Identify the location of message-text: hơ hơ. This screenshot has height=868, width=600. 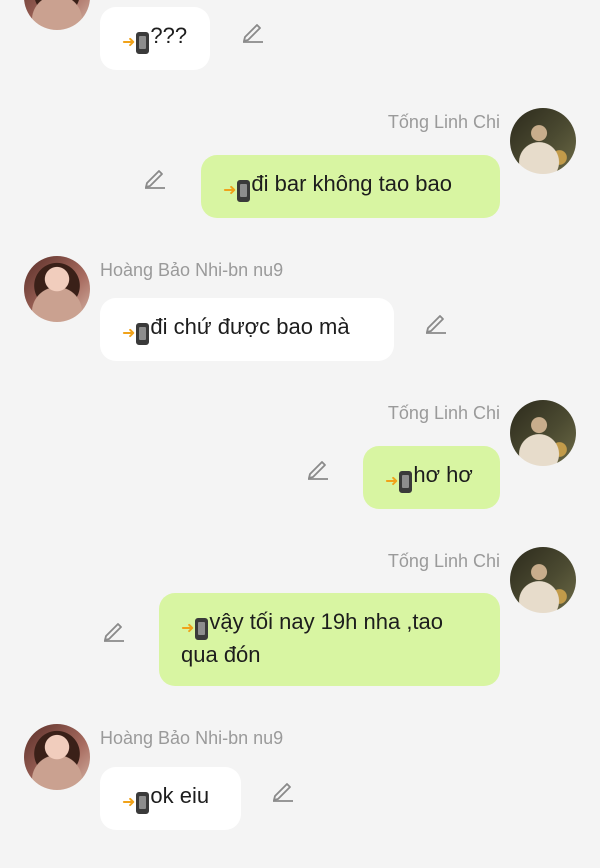
(443, 474).